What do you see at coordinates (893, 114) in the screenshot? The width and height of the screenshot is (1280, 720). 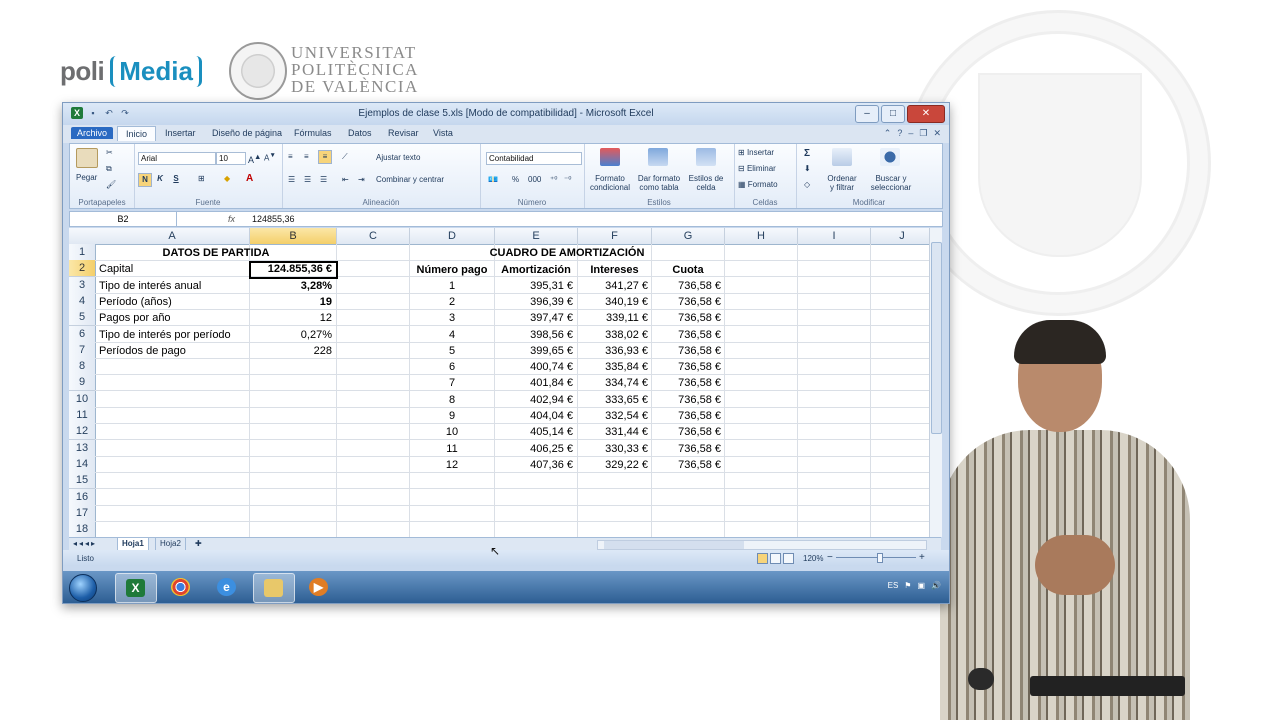 I see `maximize-button: □` at bounding box center [893, 114].